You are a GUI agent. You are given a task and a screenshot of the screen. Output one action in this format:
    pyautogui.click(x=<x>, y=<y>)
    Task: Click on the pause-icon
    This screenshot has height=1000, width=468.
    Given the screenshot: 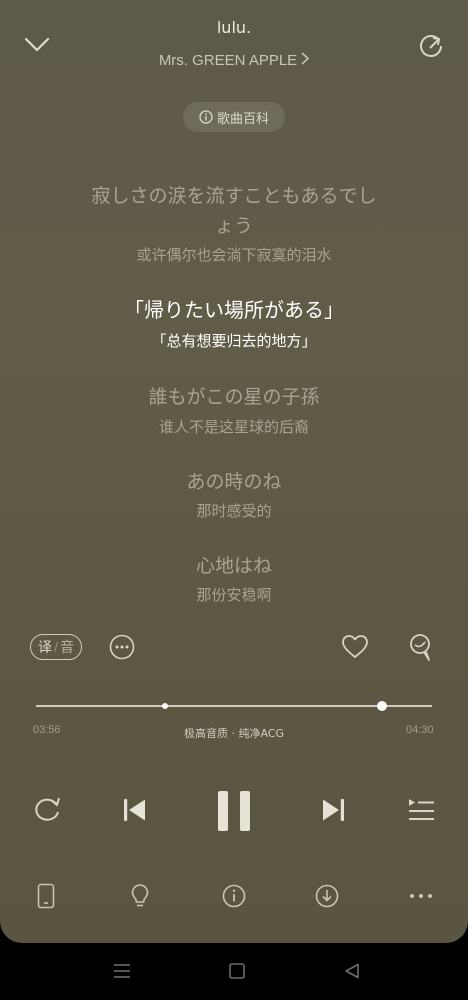 What is the action you would take?
    pyautogui.click(x=234, y=811)
    